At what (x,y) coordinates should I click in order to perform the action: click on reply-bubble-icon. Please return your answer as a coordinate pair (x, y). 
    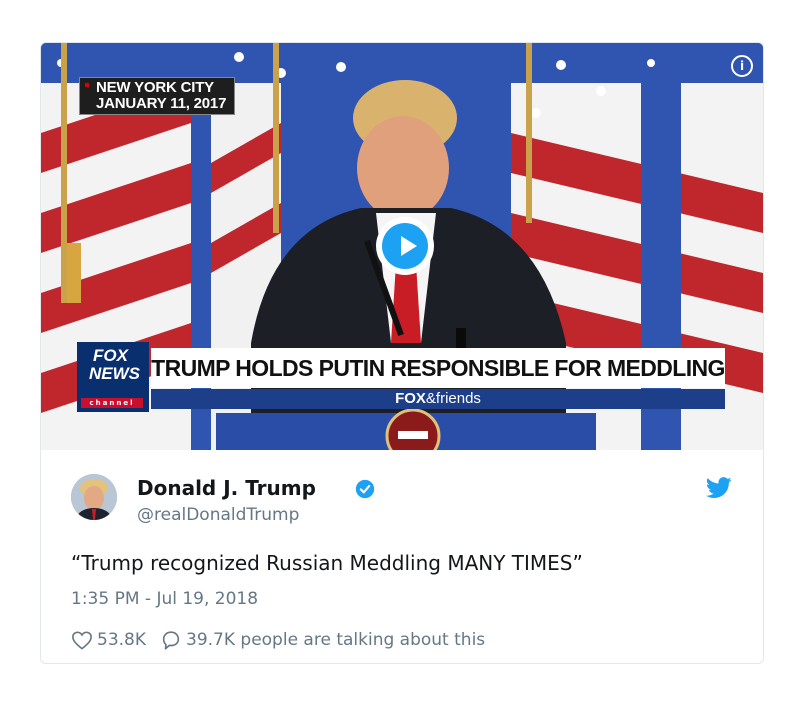
    Looking at the image, I should click on (171, 640).